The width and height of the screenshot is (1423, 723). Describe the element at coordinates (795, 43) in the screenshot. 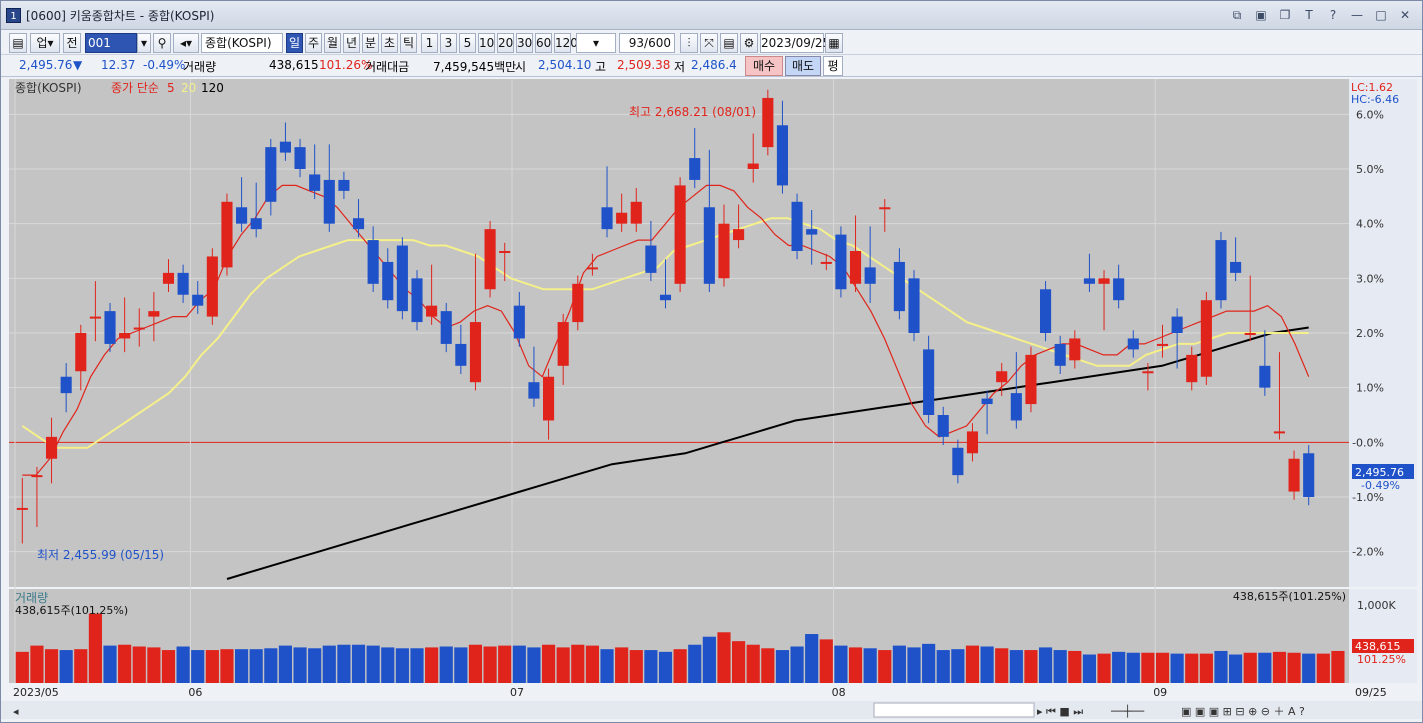

I see `date-field: 2023/09/25` at that location.